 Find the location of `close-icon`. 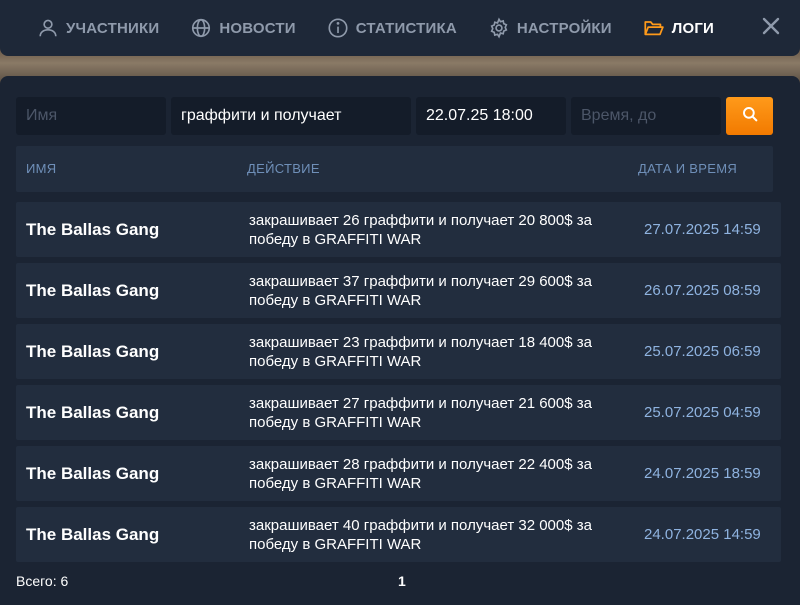

close-icon is located at coordinates (771, 28).